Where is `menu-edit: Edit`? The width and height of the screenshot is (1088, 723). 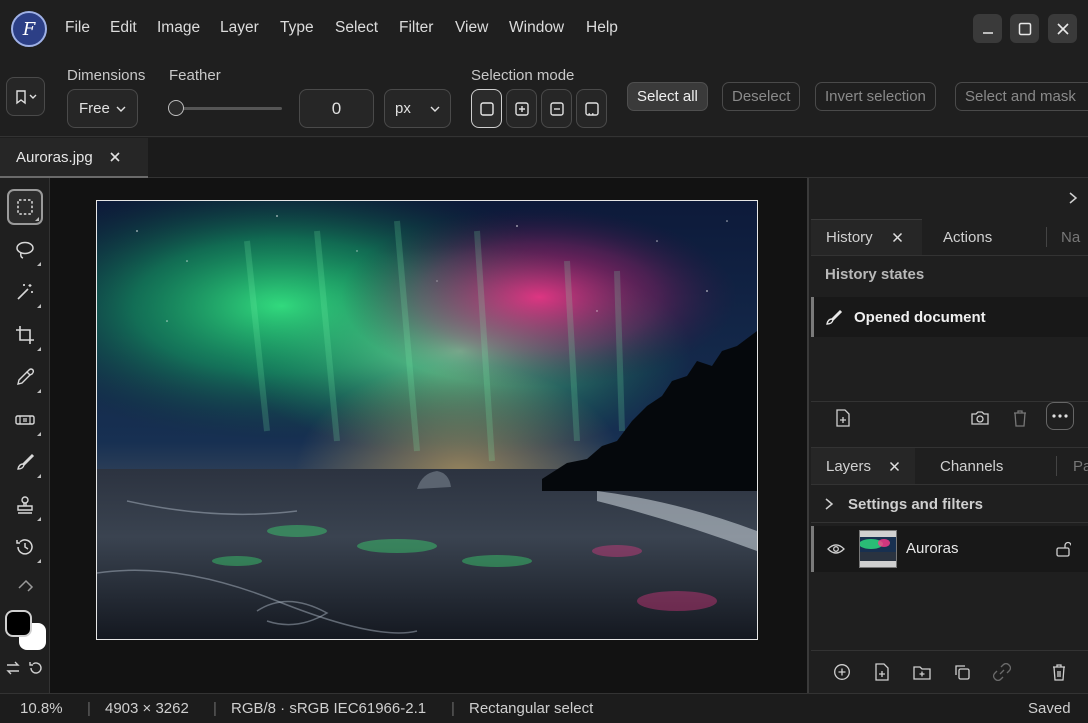 menu-edit: Edit is located at coordinates (123, 28).